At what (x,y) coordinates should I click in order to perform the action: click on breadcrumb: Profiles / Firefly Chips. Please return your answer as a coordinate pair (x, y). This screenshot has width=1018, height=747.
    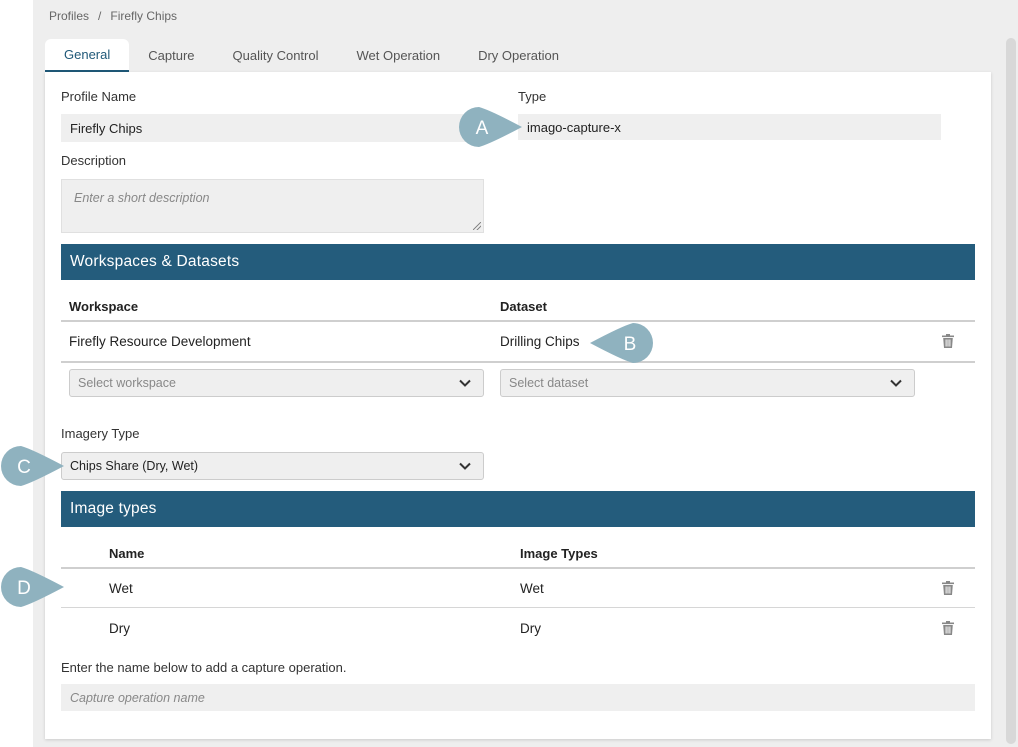
    Looking at the image, I should click on (113, 16).